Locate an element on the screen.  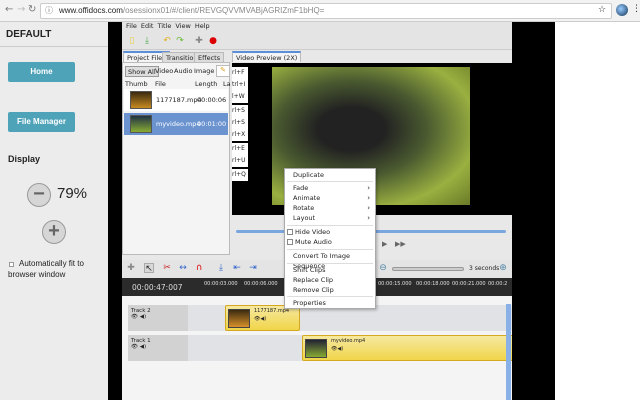
previous-marker-icon: ⇤ is located at coordinates (237, 268).